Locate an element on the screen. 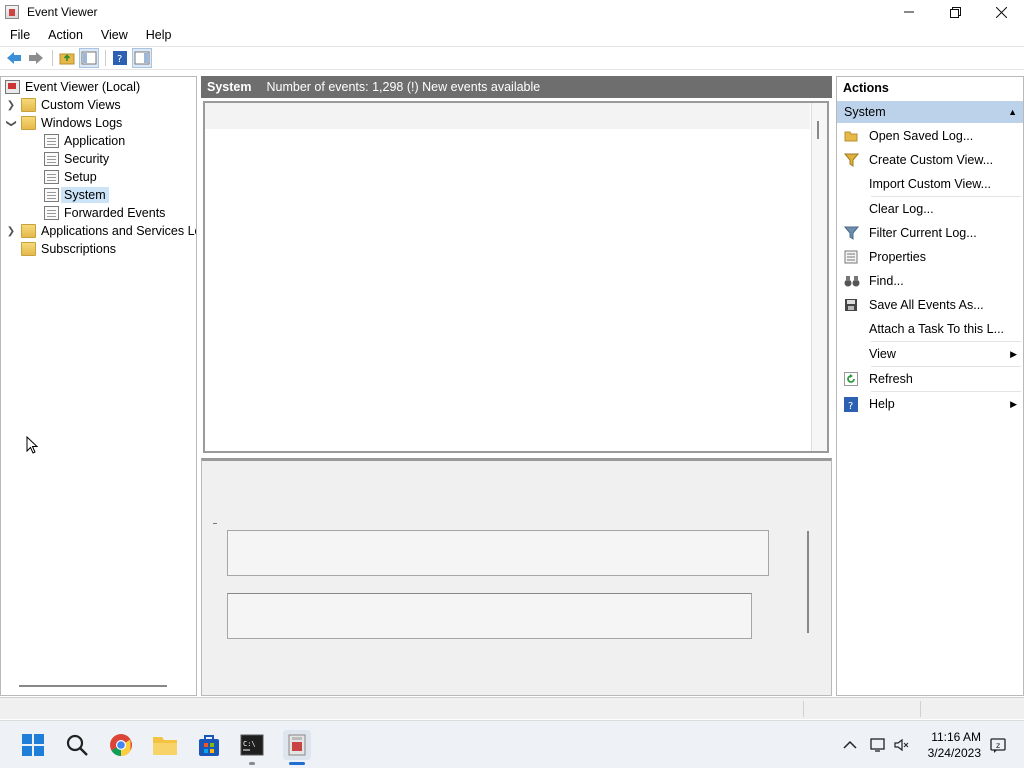  search-button is located at coordinates (77, 745).